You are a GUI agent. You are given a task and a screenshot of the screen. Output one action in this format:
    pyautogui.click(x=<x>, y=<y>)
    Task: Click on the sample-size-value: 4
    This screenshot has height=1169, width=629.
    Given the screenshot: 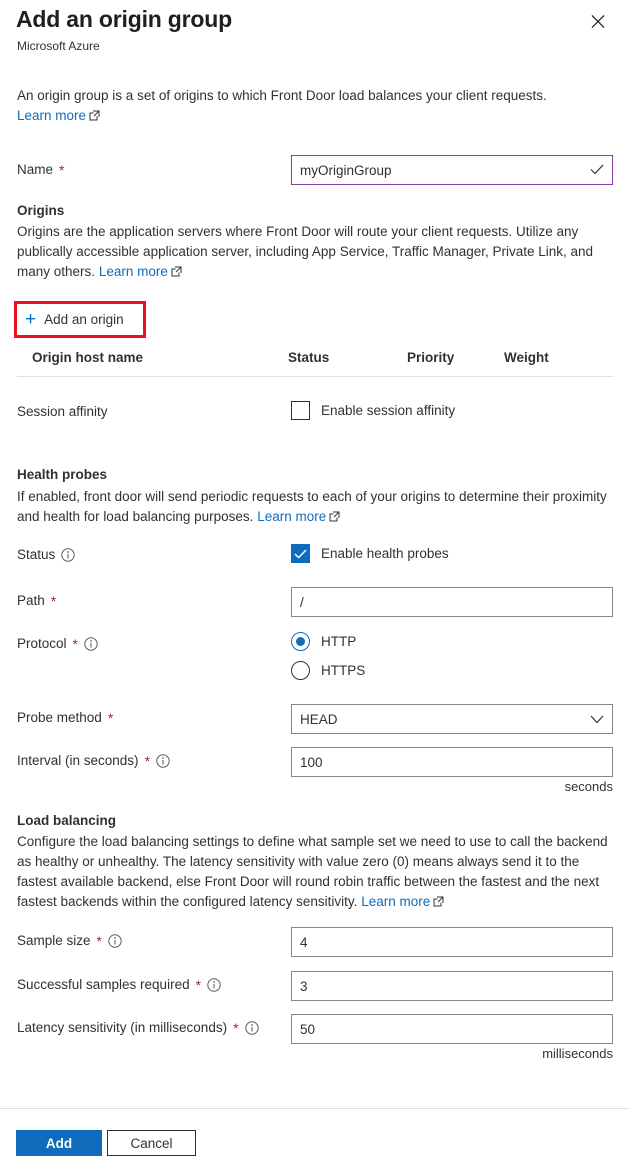 What is the action you would take?
    pyautogui.click(x=304, y=942)
    